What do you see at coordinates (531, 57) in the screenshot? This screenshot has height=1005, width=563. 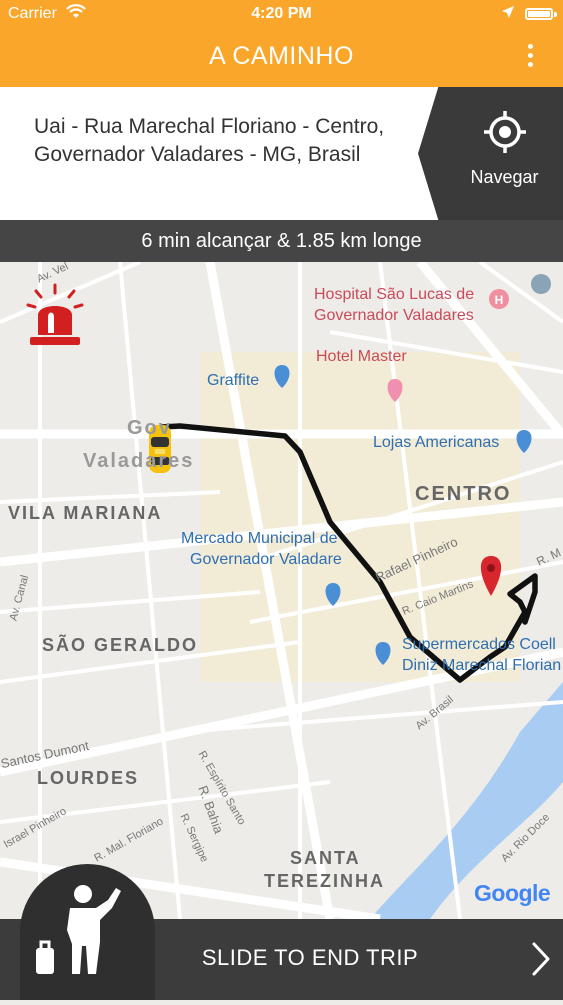 I see `more-vertical-icon` at bounding box center [531, 57].